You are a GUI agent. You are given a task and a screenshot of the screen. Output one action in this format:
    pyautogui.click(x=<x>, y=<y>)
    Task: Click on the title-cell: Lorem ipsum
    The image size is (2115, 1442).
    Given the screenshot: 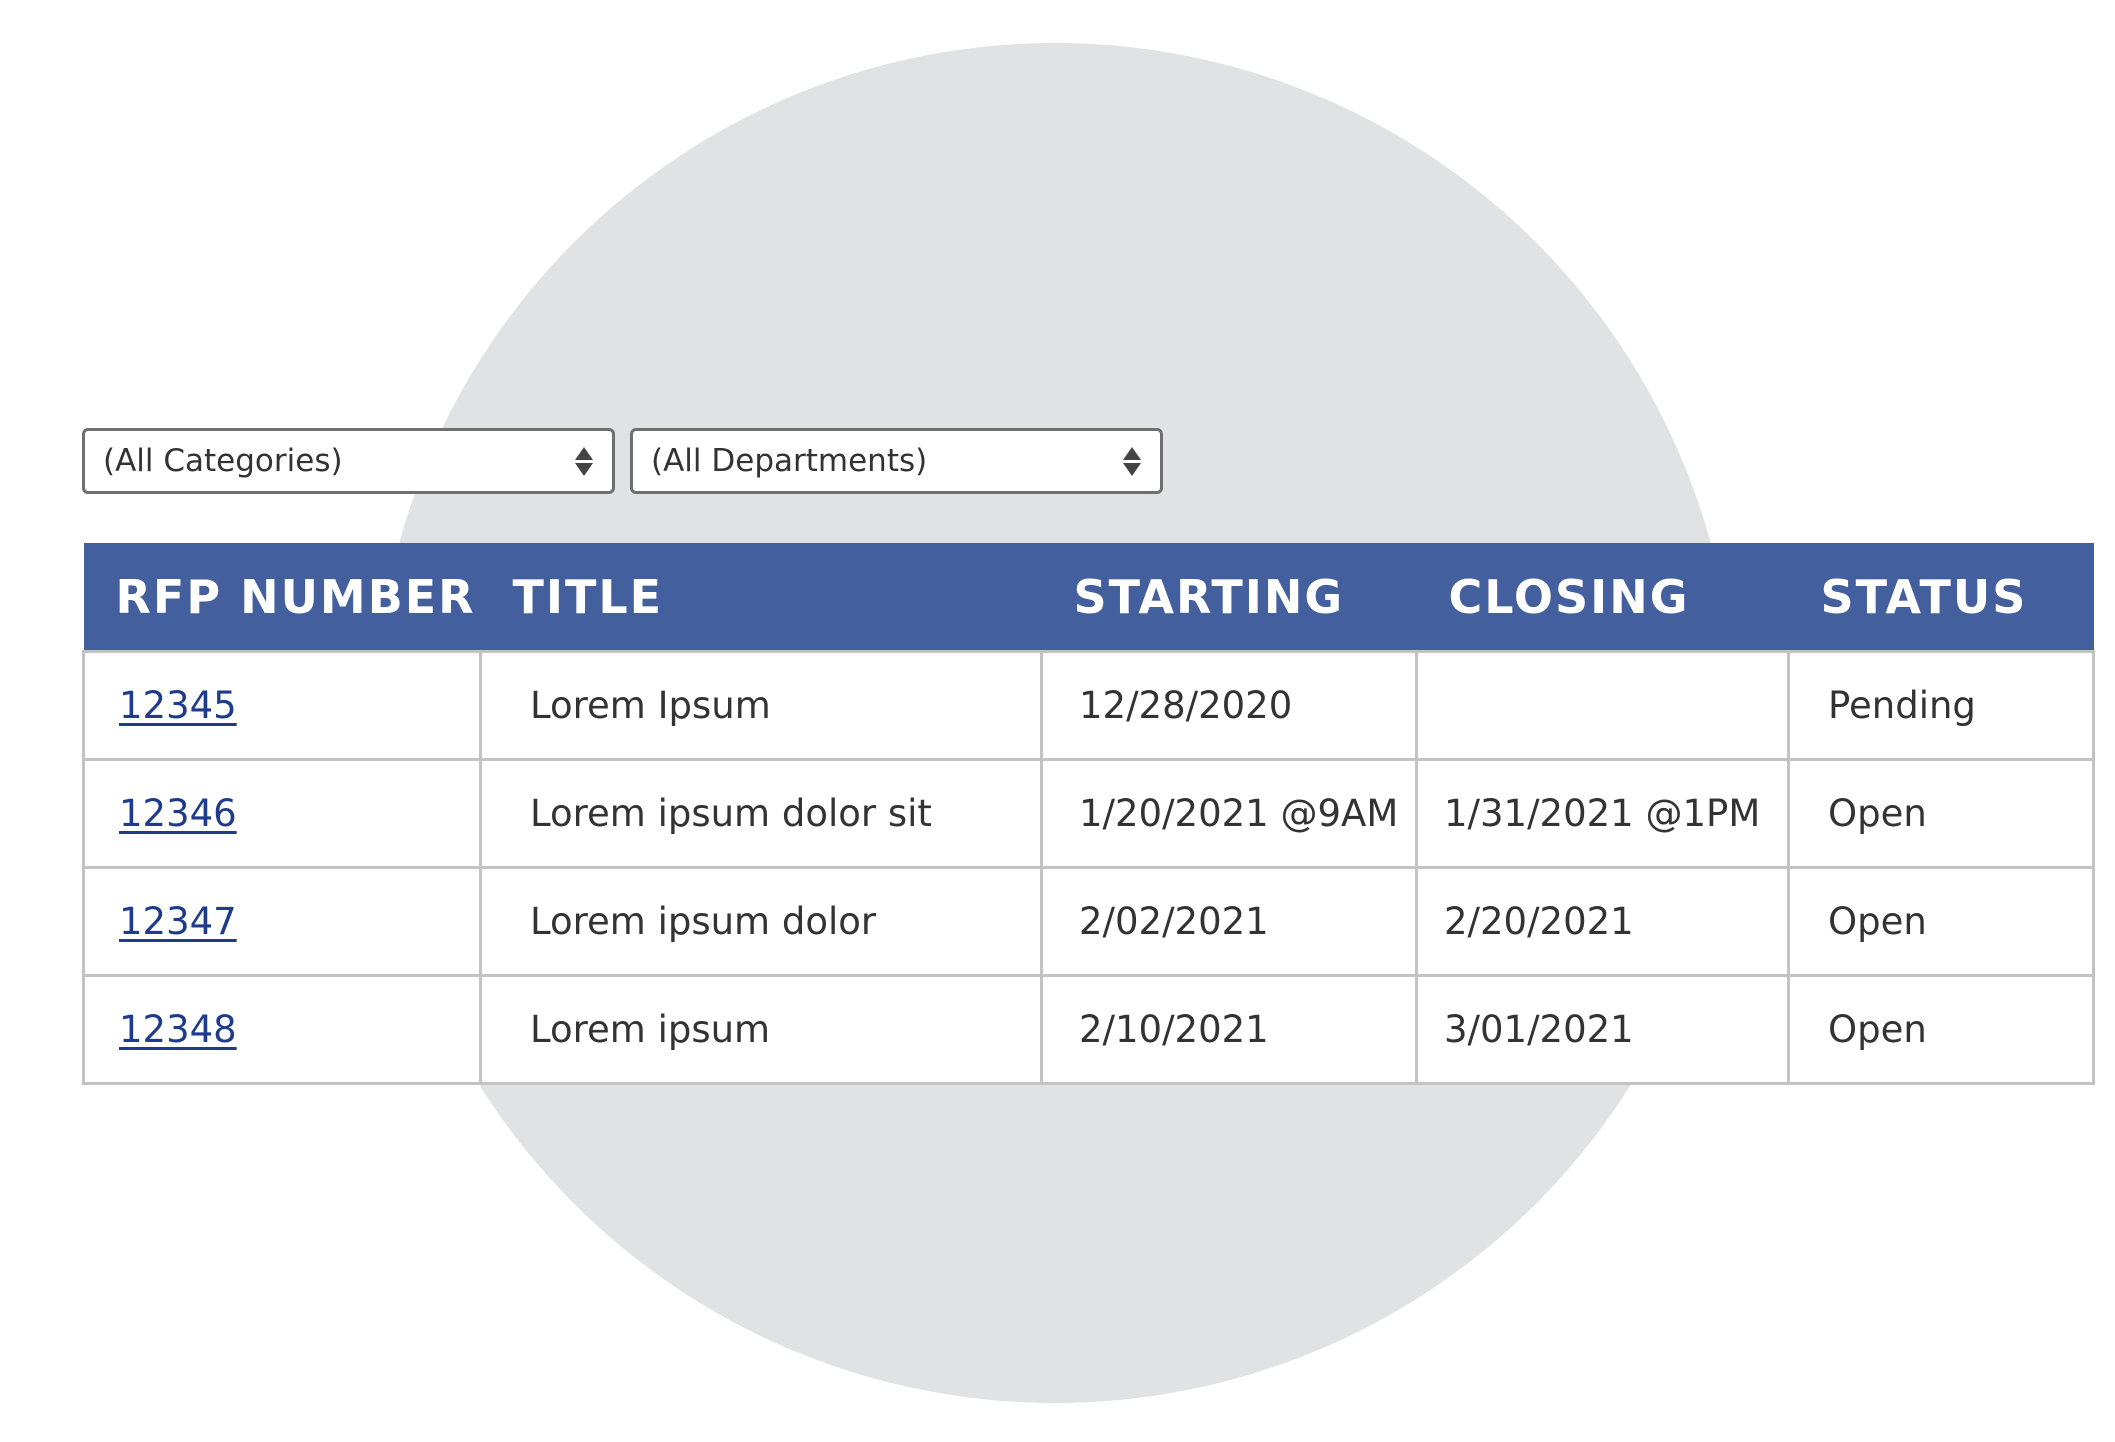 What is the action you would take?
    pyautogui.click(x=761, y=1029)
    